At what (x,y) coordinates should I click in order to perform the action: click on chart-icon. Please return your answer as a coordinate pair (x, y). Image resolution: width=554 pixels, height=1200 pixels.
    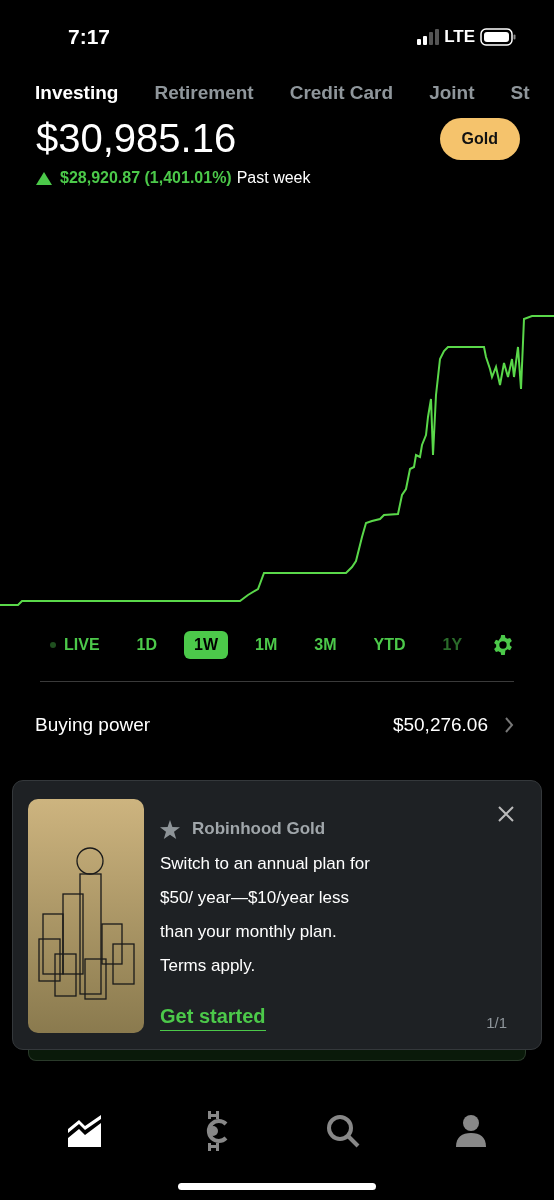
    Looking at the image, I should click on (85, 1131).